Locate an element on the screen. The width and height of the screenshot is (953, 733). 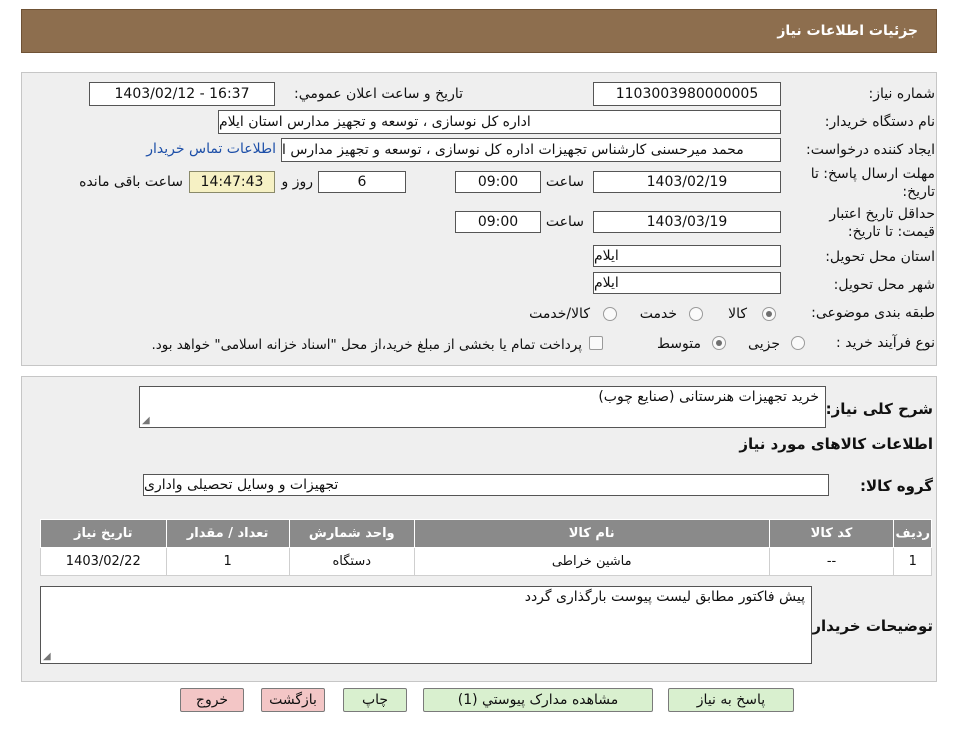
summary-text: خرید تجهیزات هنرستانی (صنایع چوب) is located at coordinates (708, 397).